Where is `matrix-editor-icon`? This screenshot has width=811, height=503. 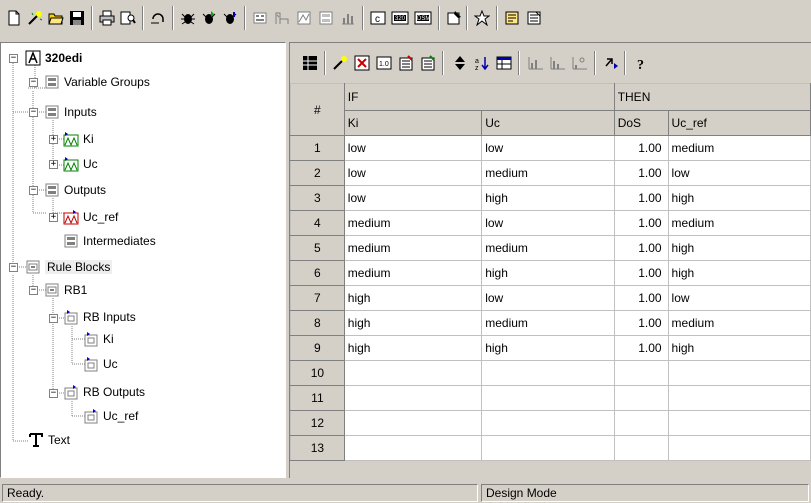
matrix-editor-icon is located at coordinates (304, 18).